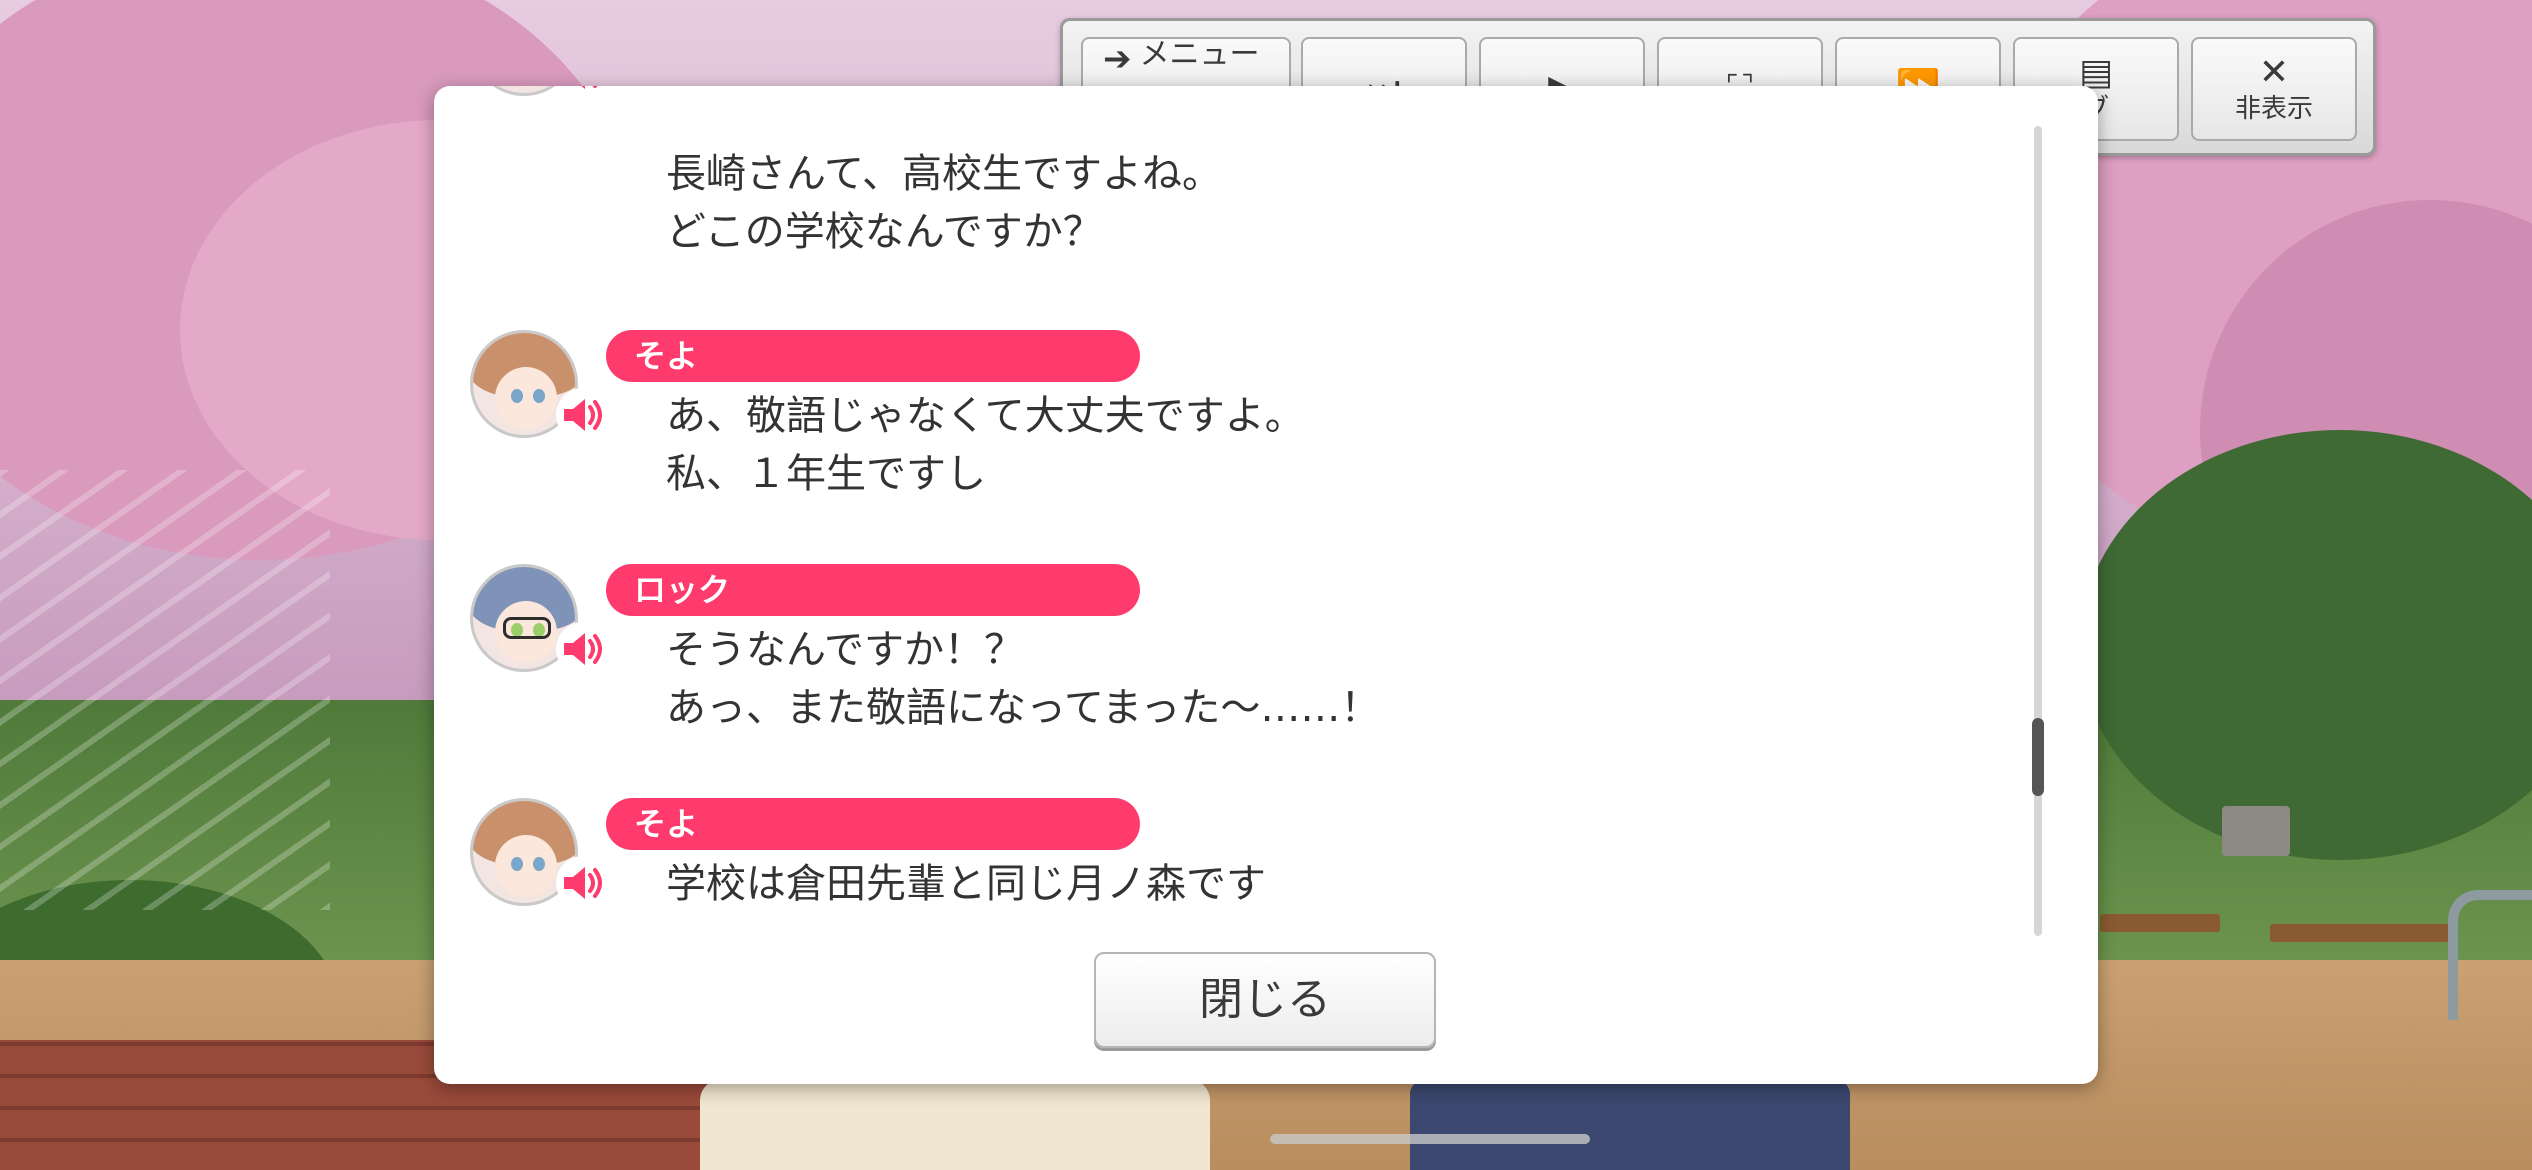 The width and height of the screenshot is (2532, 1170). What do you see at coordinates (1250, 170) in the screenshot?
I see `log-entry: 長崎さんて、高校生ですよね。 どこの学校なんですか？` at bounding box center [1250, 170].